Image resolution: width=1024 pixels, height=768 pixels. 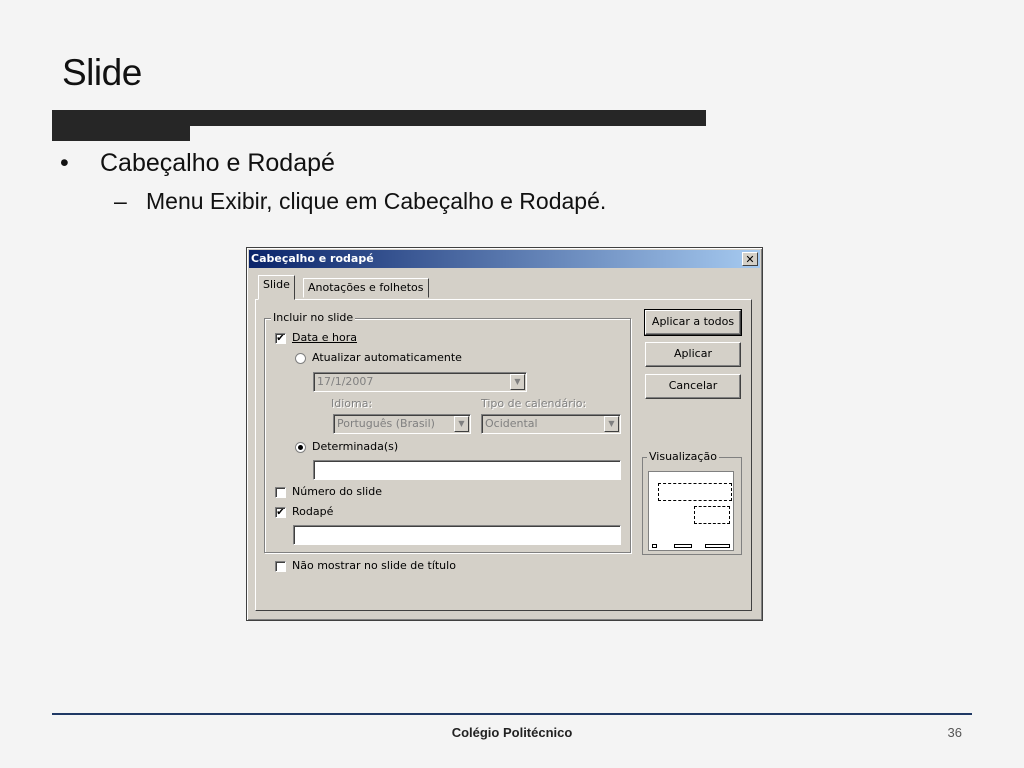 I want to click on language-select: Português (Brasil) ▼, so click(x=402, y=424).